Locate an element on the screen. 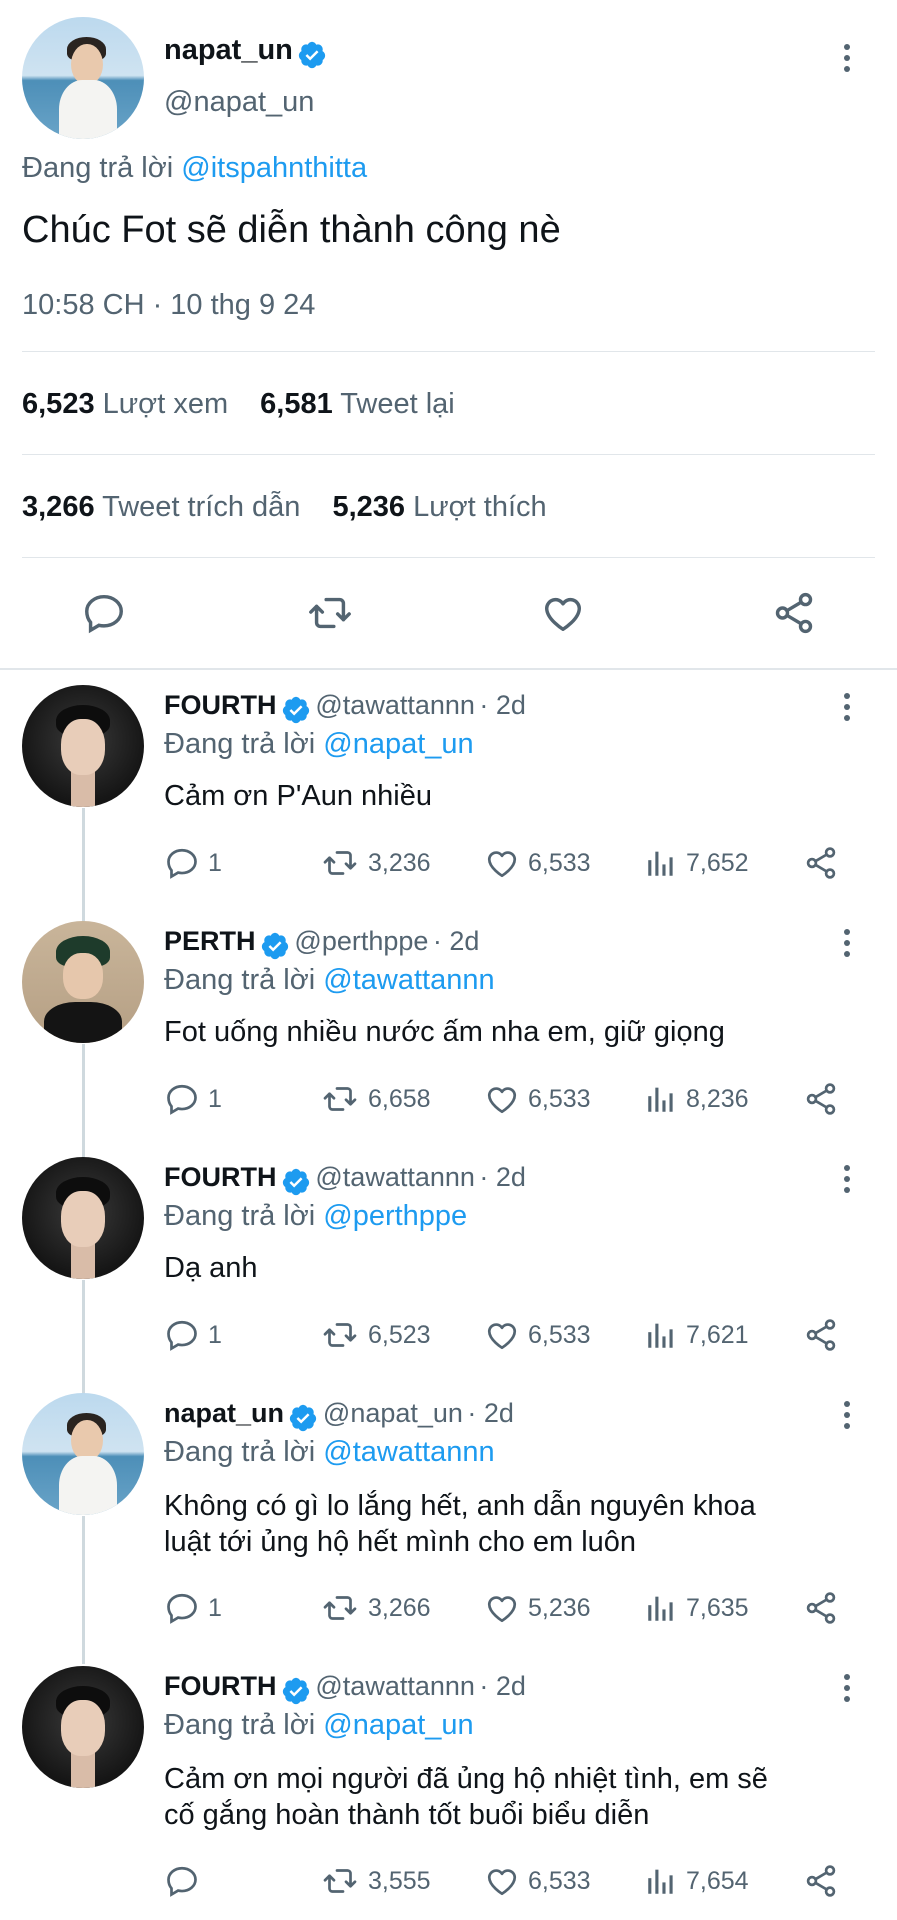 Image resolution: width=897 pixels, height=1920 pixels. timestamp: 10:58 CH · 10 thg 9 24 is located at coordinates (168, 305).